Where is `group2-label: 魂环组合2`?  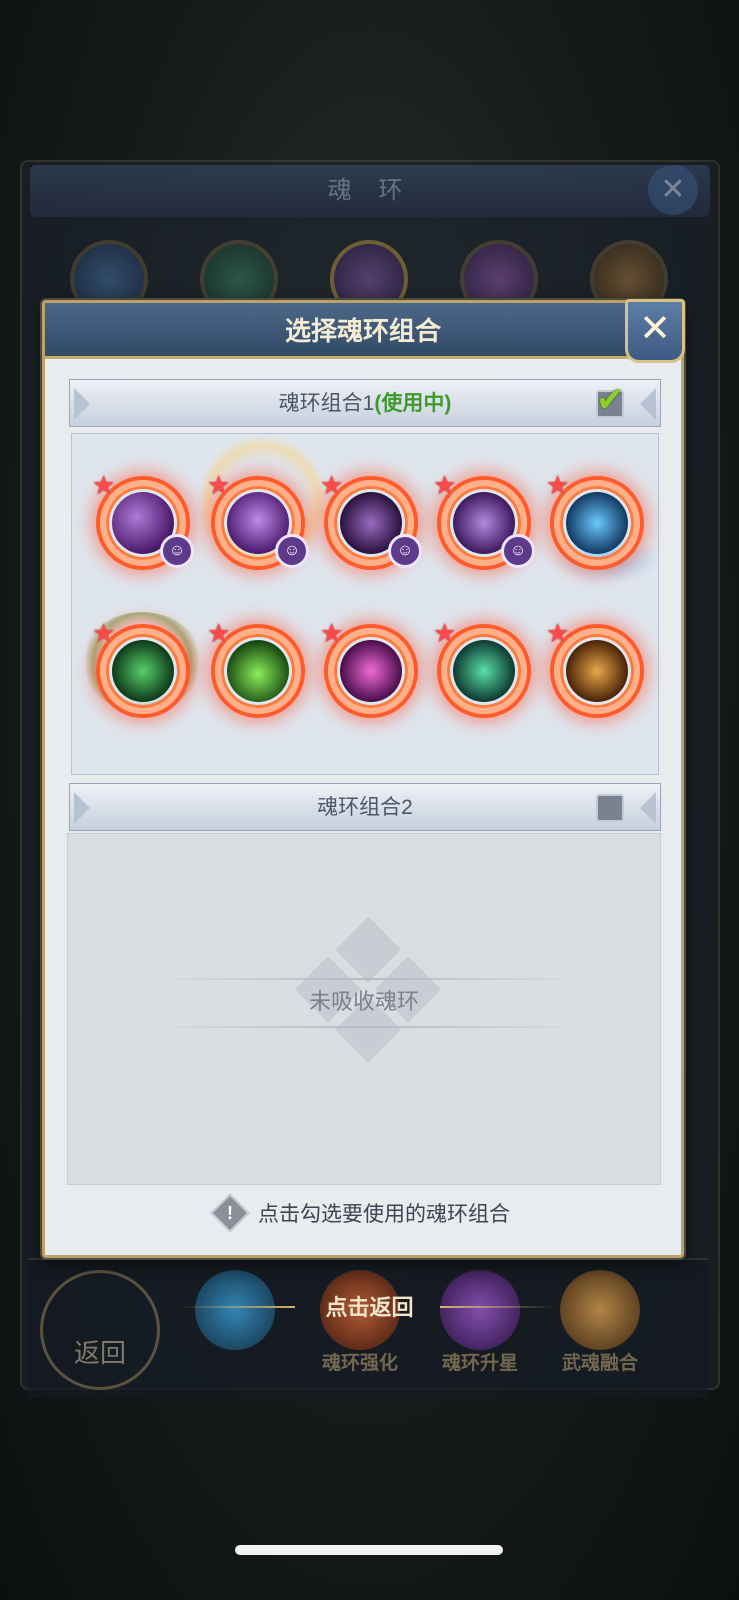
group2-label: 魂环组合2 is located at coordinates (365, 807).